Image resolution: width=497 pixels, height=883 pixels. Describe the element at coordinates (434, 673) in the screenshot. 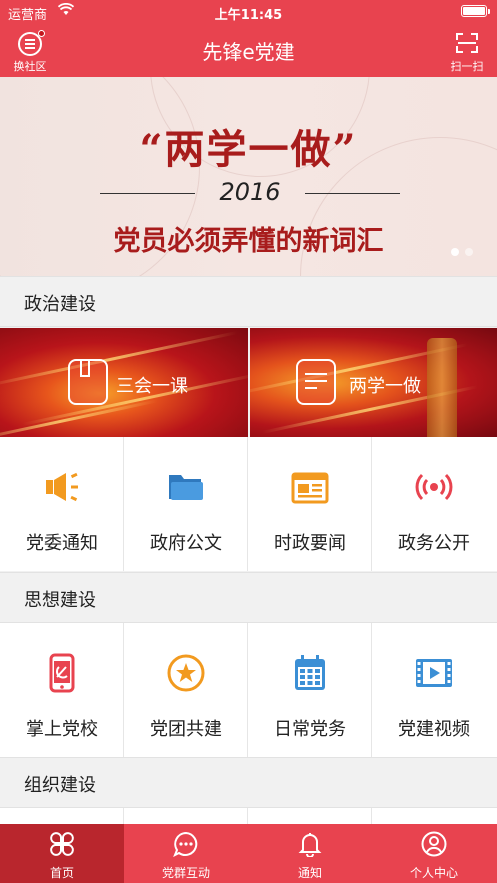

I see `video-icon` at that location.